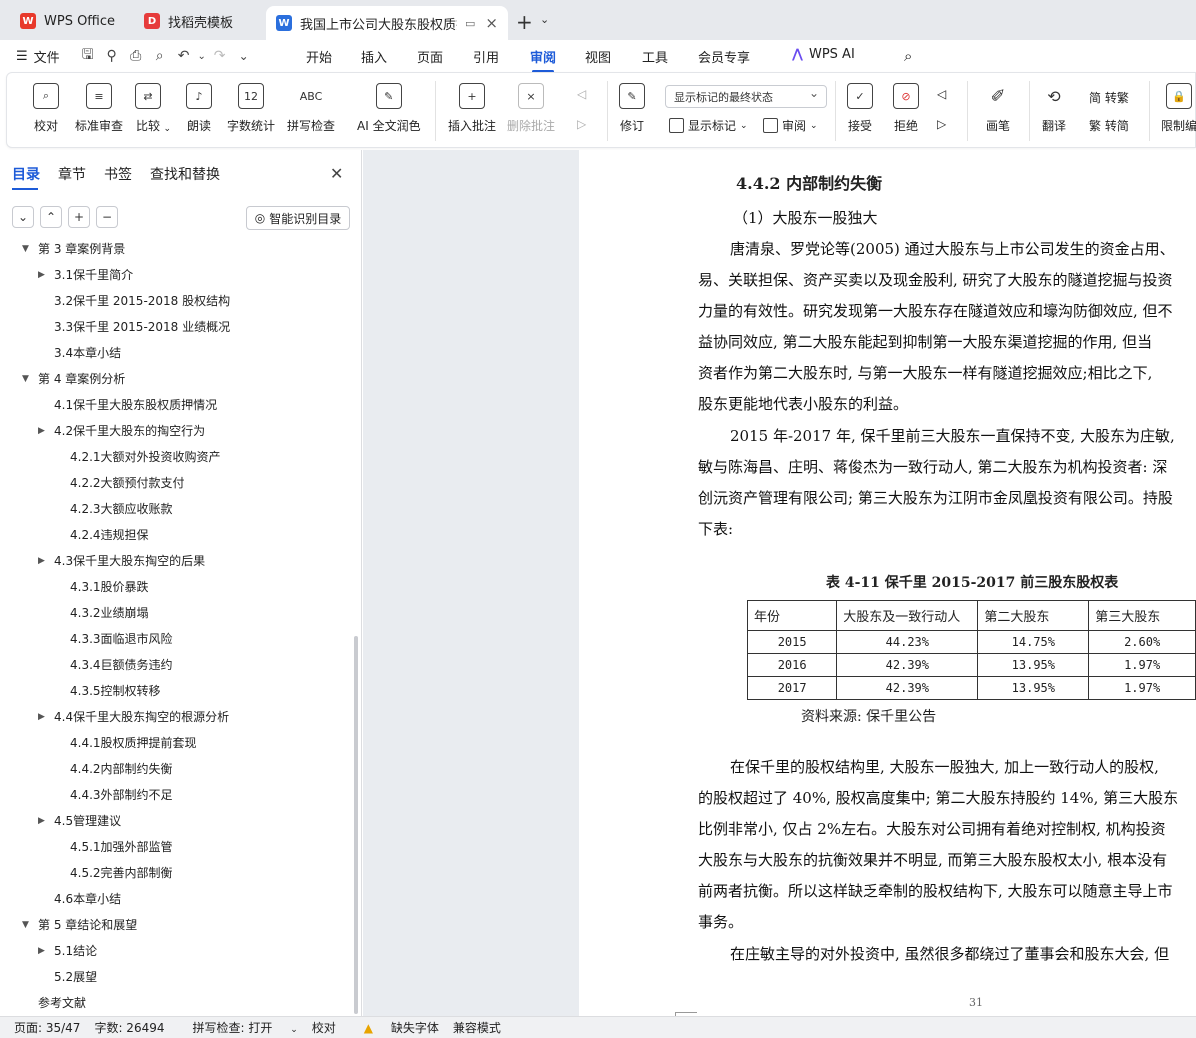  What do you see at coordinates (324, 1027) in the screenshot?
I see `proofread-indicator: 校对` at bounding box center [324, 1027].